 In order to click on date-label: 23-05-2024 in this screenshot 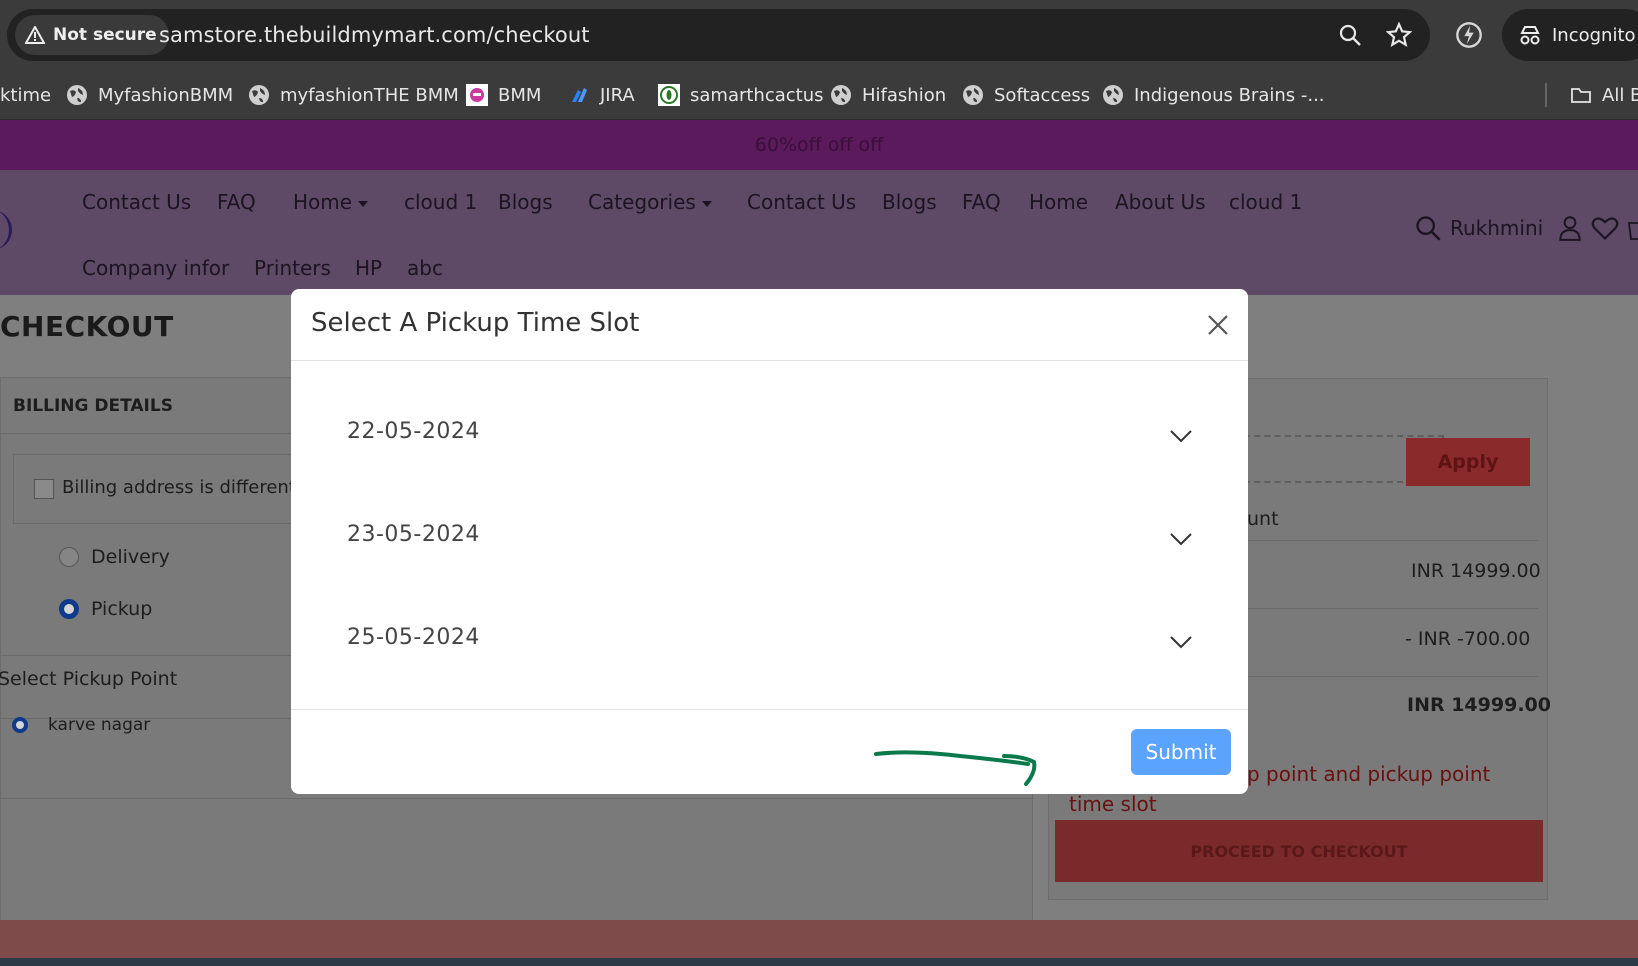, I will do `click(413, 534)`.